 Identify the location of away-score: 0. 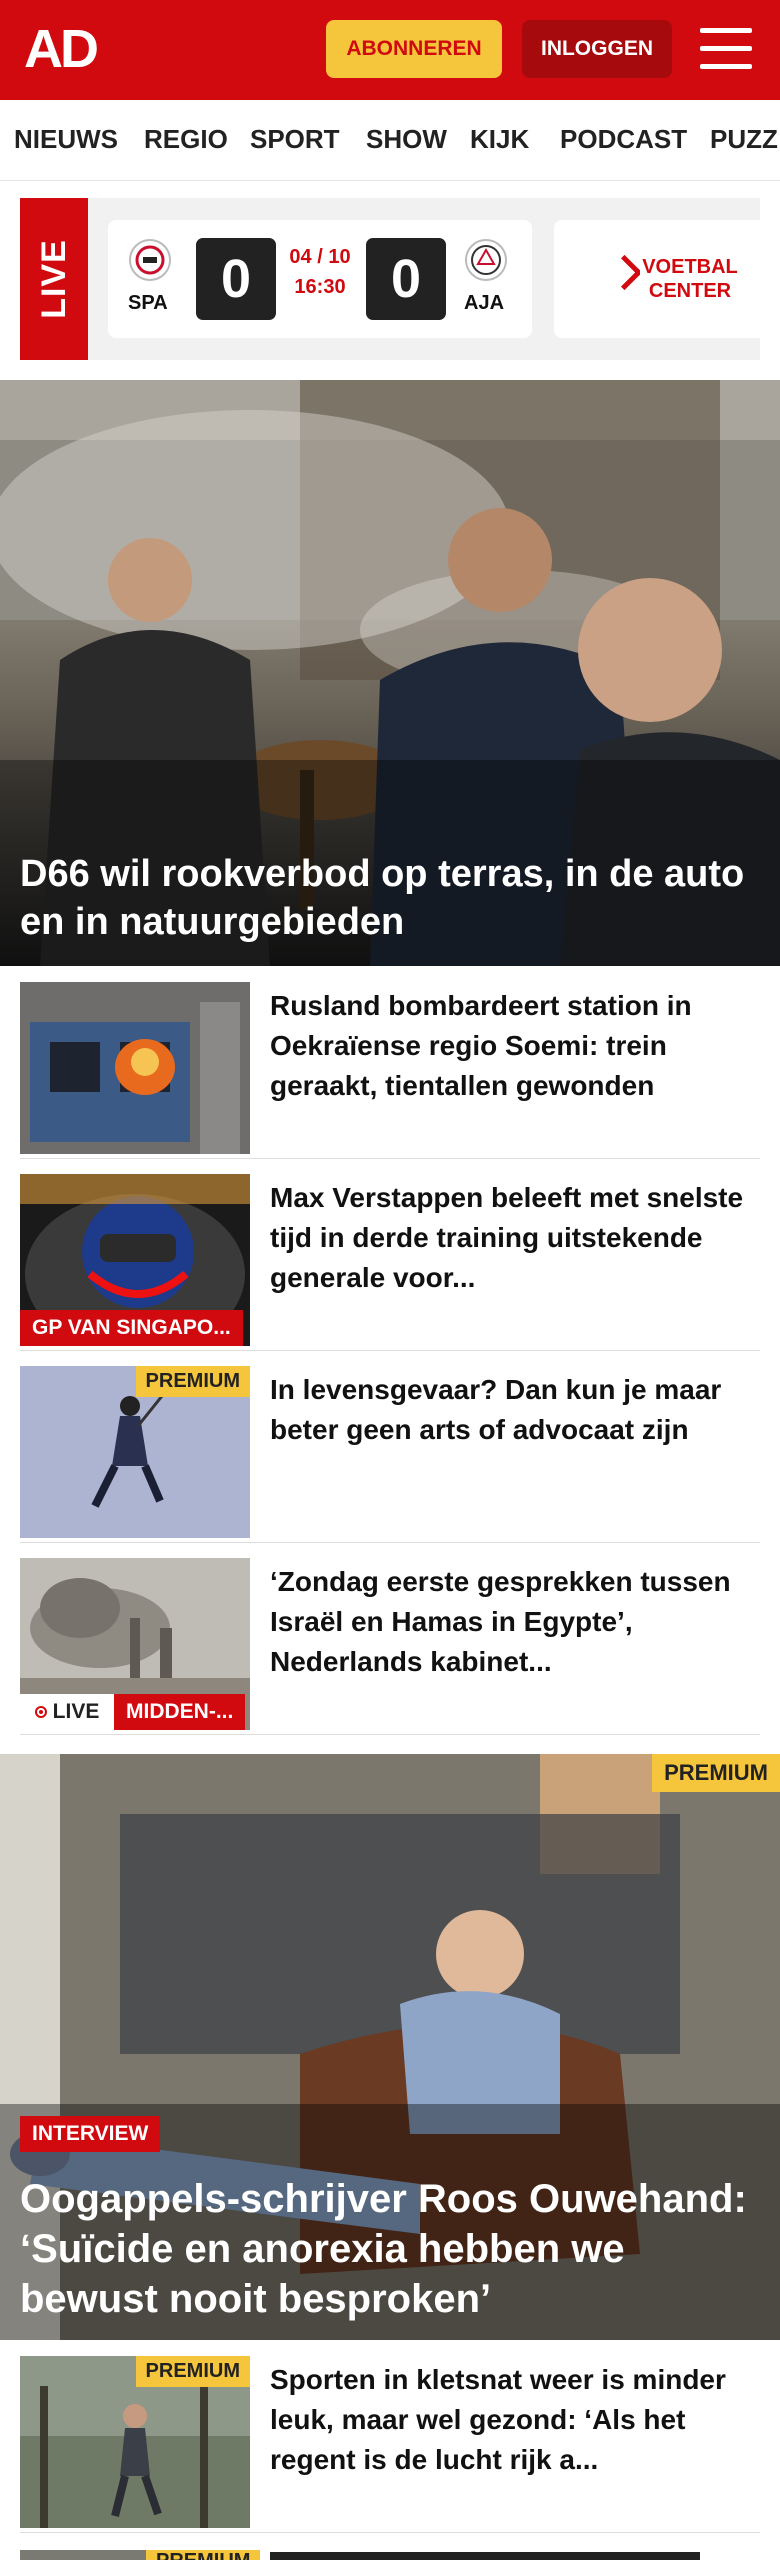
(406, 279).